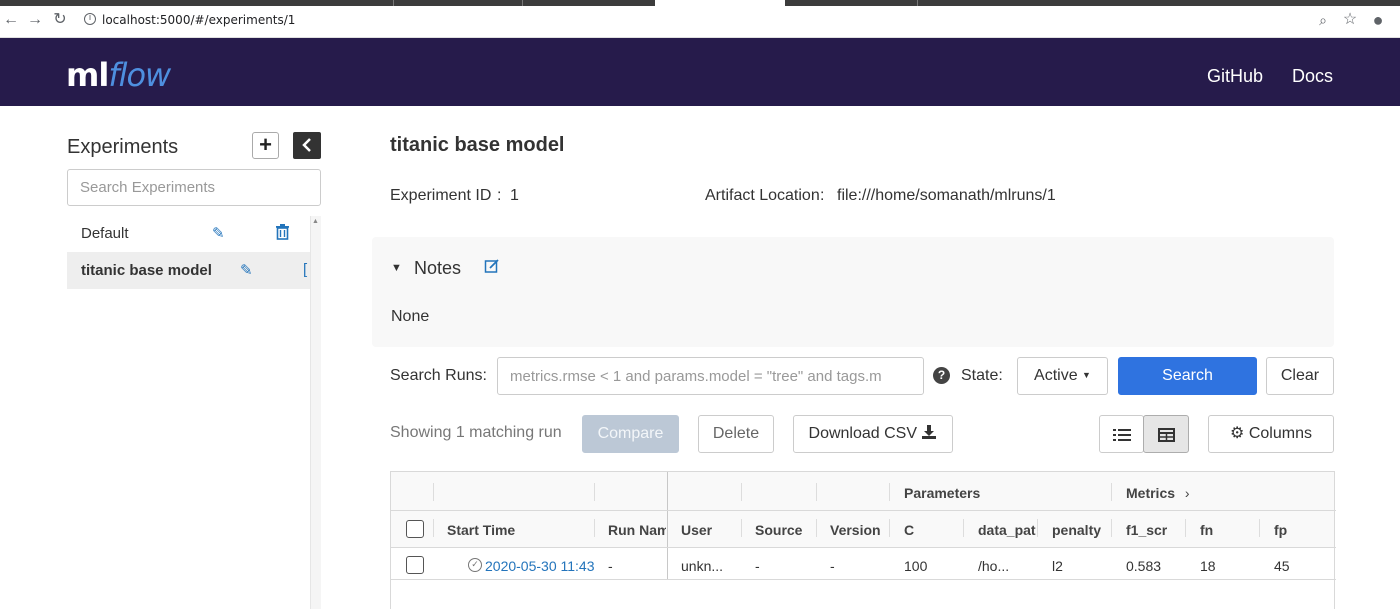  Describe the element at coordinates (700, 72) in the screenshot. I see `app-header` at that location.